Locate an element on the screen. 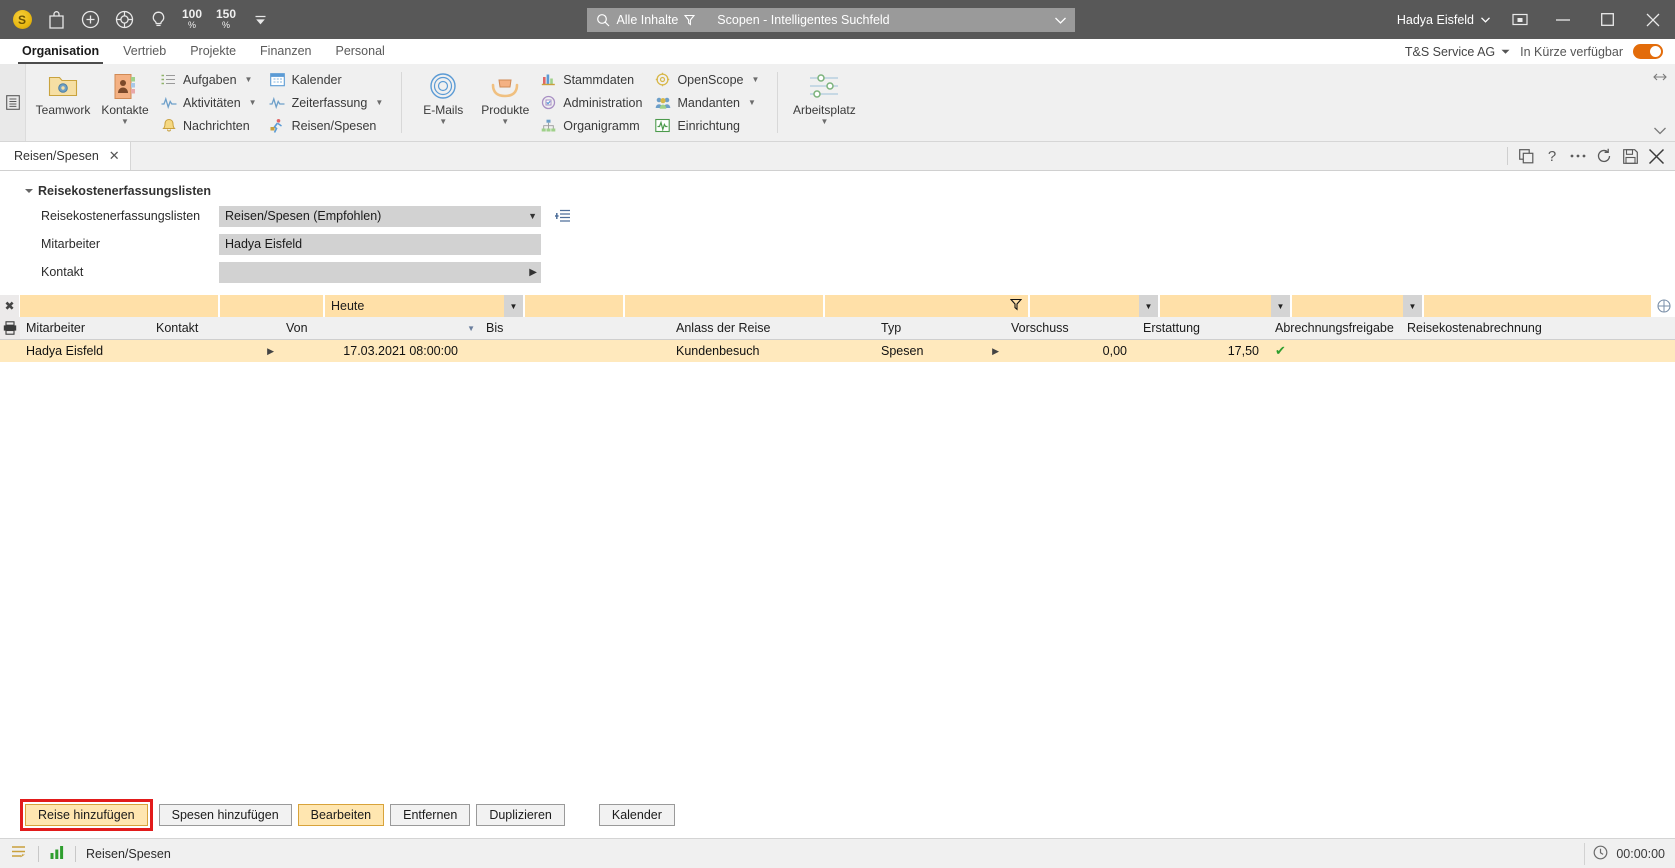 Image resolution: width=1675 pixels, height=868 pixels. ribbon-button-teamwork: Teamwork is located at coordinates (63, 102).